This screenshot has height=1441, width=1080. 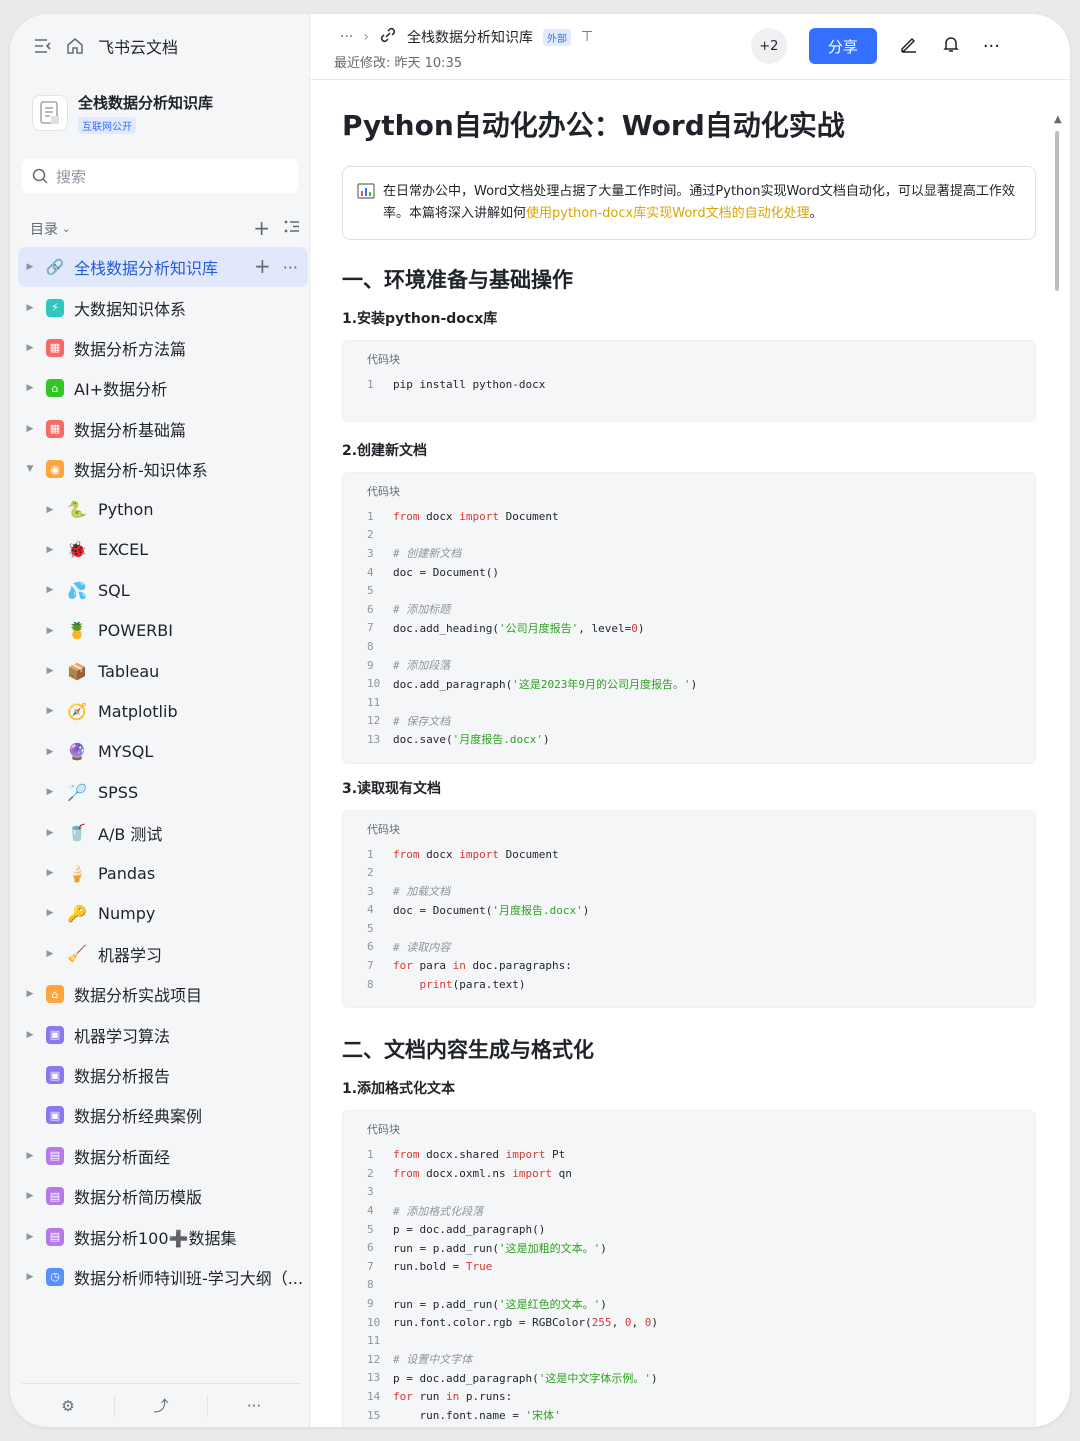 What do you see at coordinates (164, 1196) in the screenshot?
I see `sidebar-item: ▶ ▤ 数据分析简历模版` at bounding box center [164, 1196].